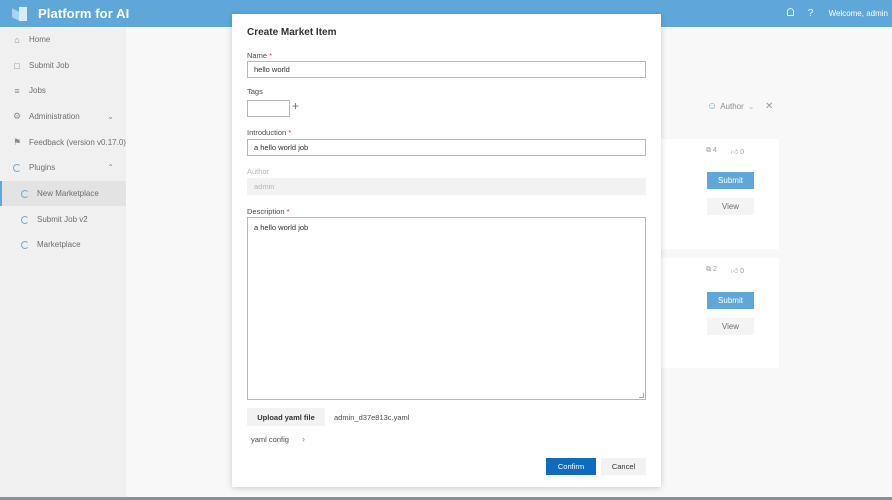 Image resolution: width=892 pixels, height=500 pixels. What do you see at coordinates (37, 90) in the screenshot?
I see `sidebar-item-label: Jobs` at bounding box center [37, 90].